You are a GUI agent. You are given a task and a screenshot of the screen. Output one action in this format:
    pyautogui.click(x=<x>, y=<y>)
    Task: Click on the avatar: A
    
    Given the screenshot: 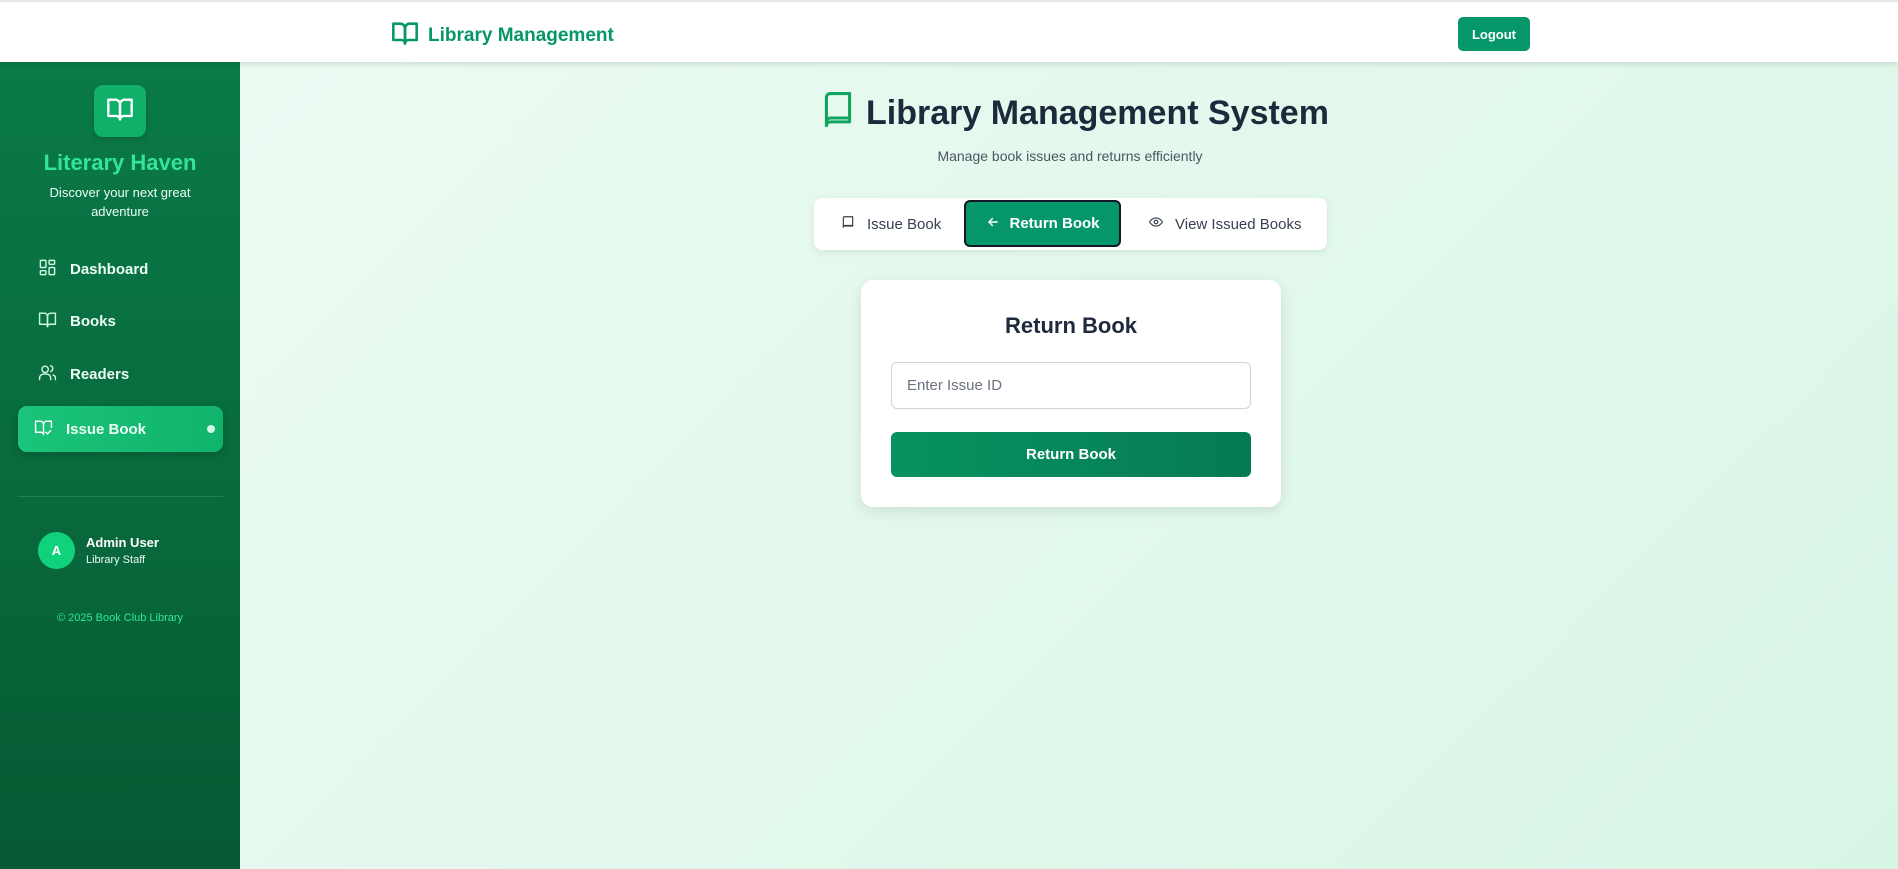 What is the action you would take?
    pyautogui.click(x=56, y=550)
    